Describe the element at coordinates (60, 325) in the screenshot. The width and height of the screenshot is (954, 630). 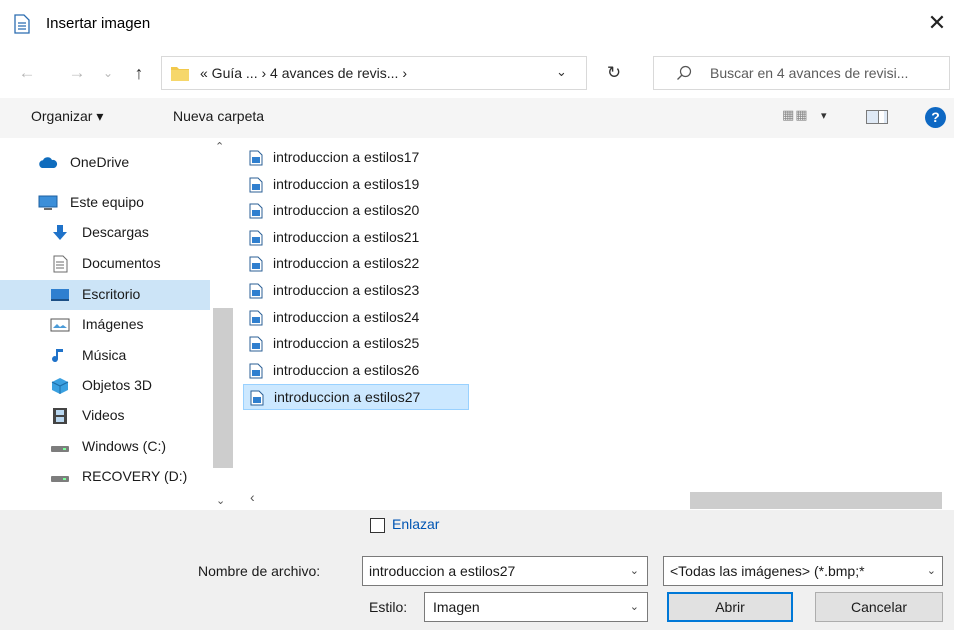
I see `pictures-icon` at that location.